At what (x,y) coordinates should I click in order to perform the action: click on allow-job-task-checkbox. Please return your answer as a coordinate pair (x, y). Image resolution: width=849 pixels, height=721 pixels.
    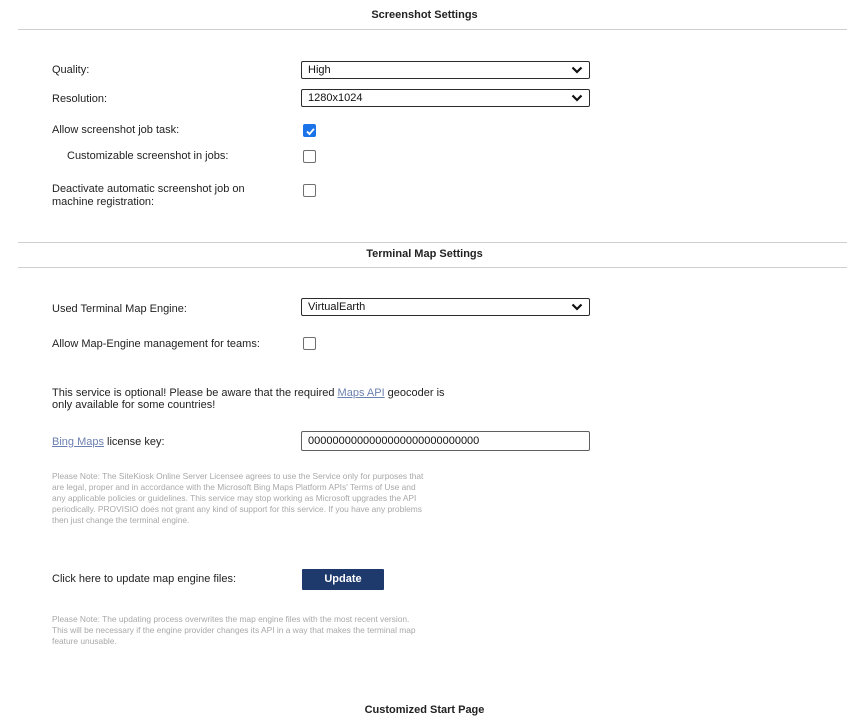
    Looking at the image, I should click on (309, 130).